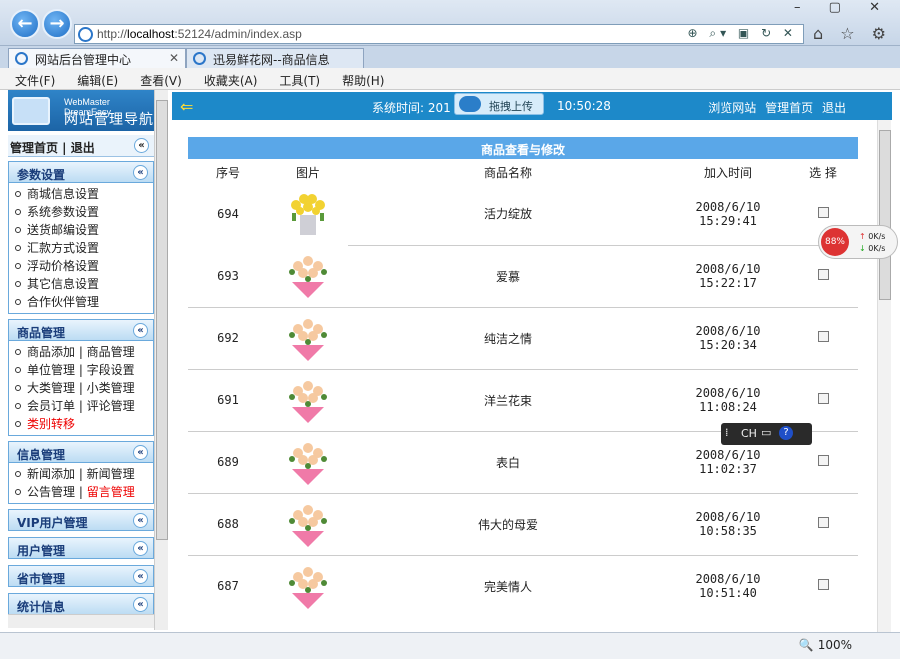 The image size is (900, 659). What do you see at coordinates (275, 58) in the screenshot?
I see `tab-shop: 迅易鲜花网--商品信息` at bounding box center [275, 58].